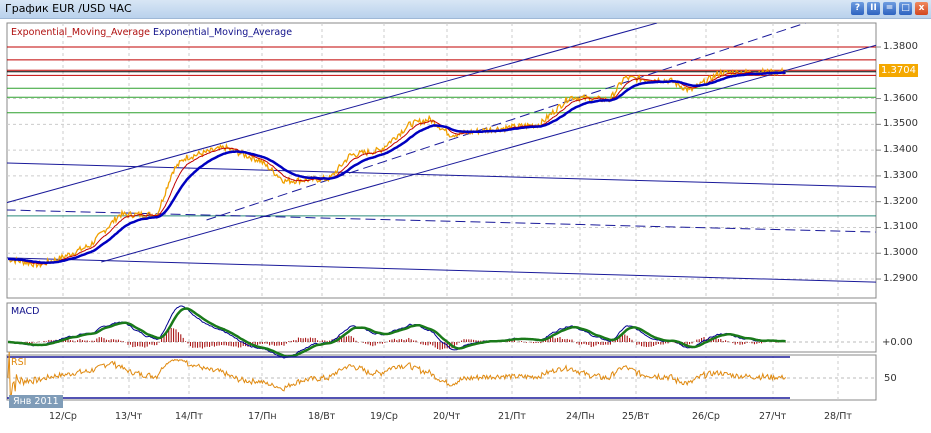  I want to click on legend-ema-slow: Exponential_Moving_Average, so click(223, 32).